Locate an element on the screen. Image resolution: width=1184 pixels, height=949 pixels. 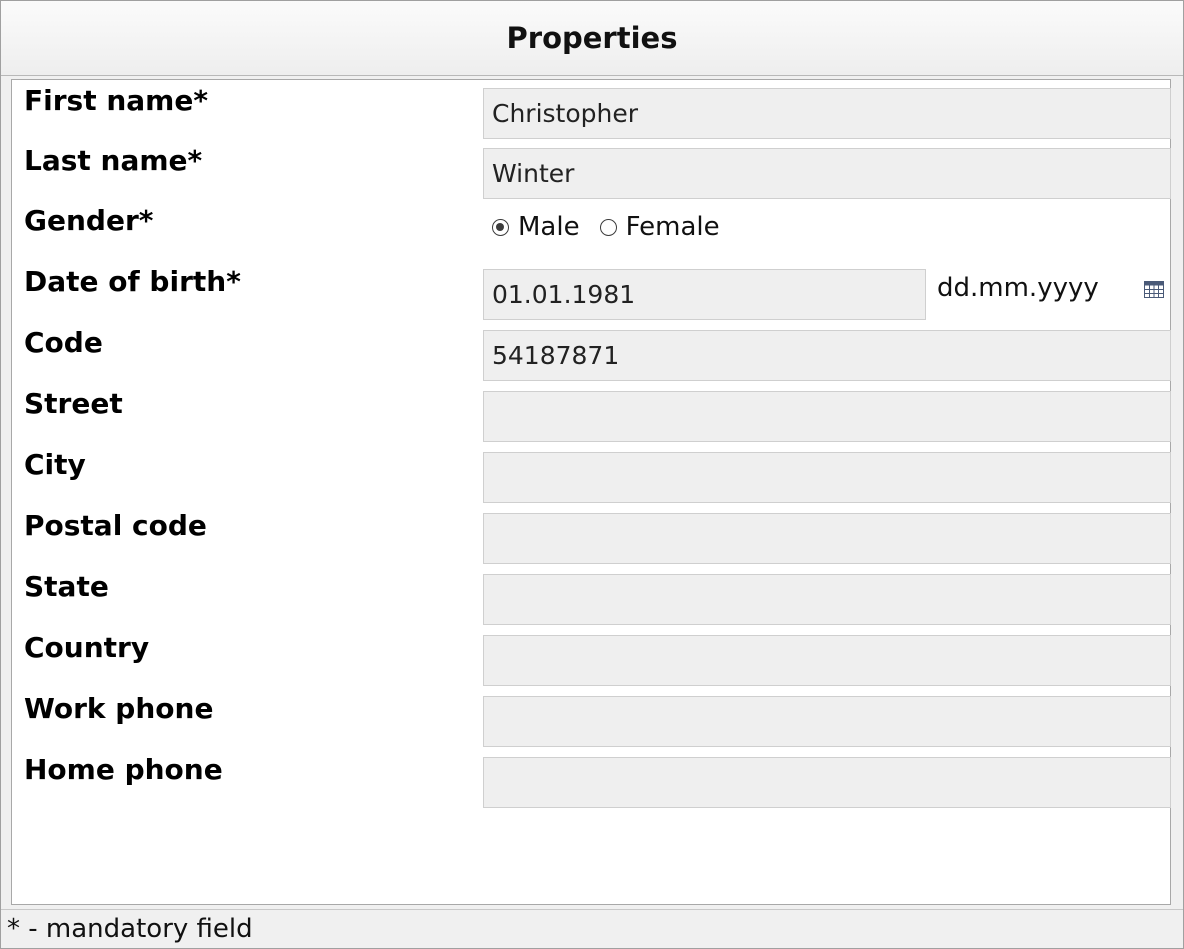
row-code: Code is located at coordinates (592, 352).